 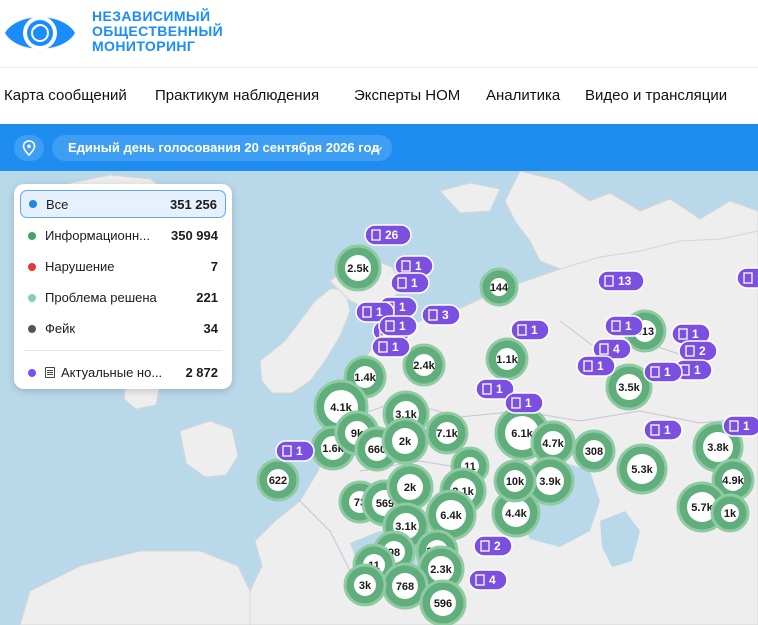 I want to click on cluster-count: 2.3k, so click(x=441, y=570).